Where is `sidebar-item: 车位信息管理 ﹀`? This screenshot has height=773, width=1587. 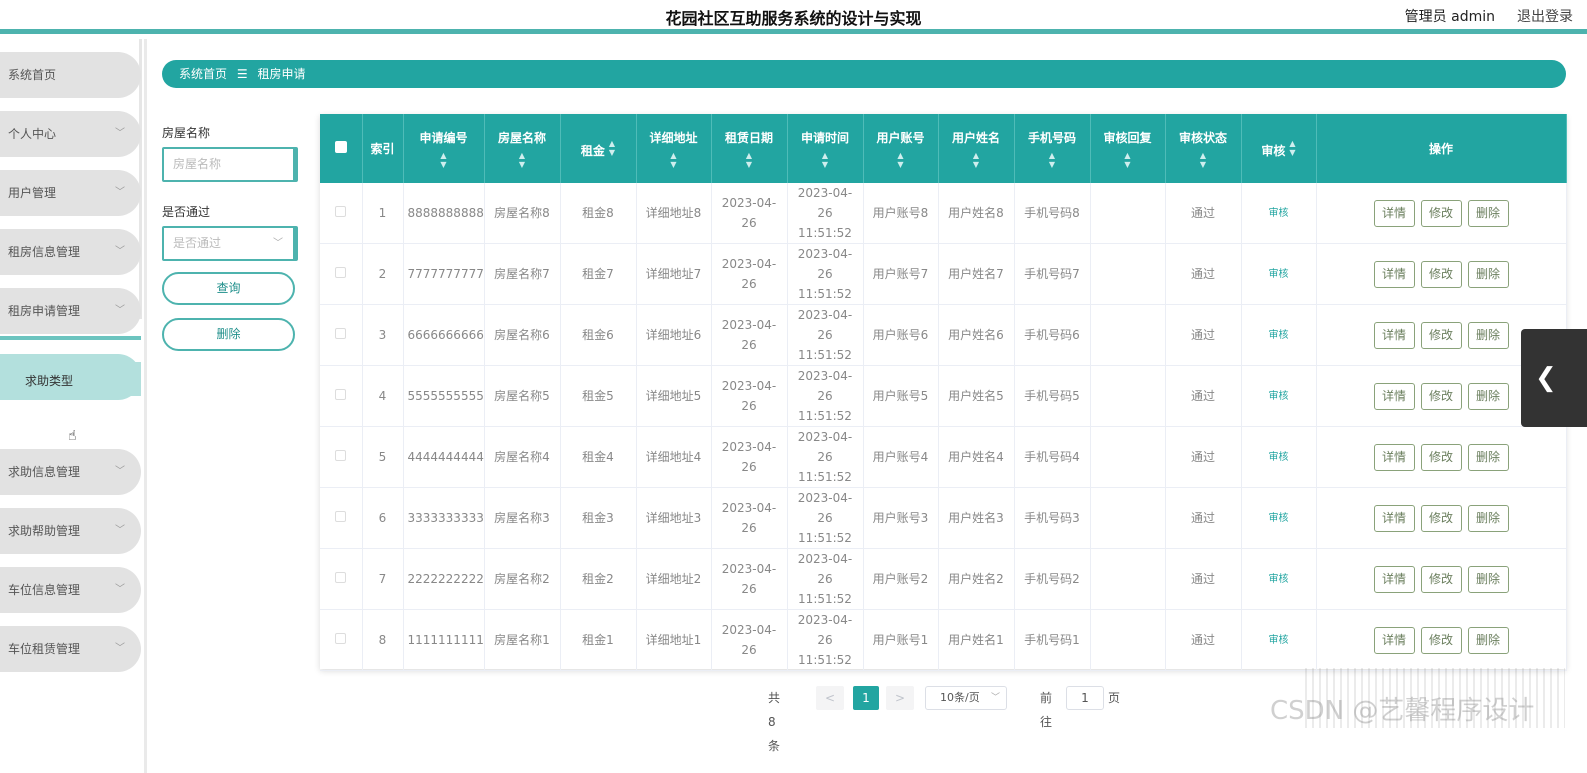
sidebar-item: 车位信息管理 ﹀ is located at coordinates (70, 590).